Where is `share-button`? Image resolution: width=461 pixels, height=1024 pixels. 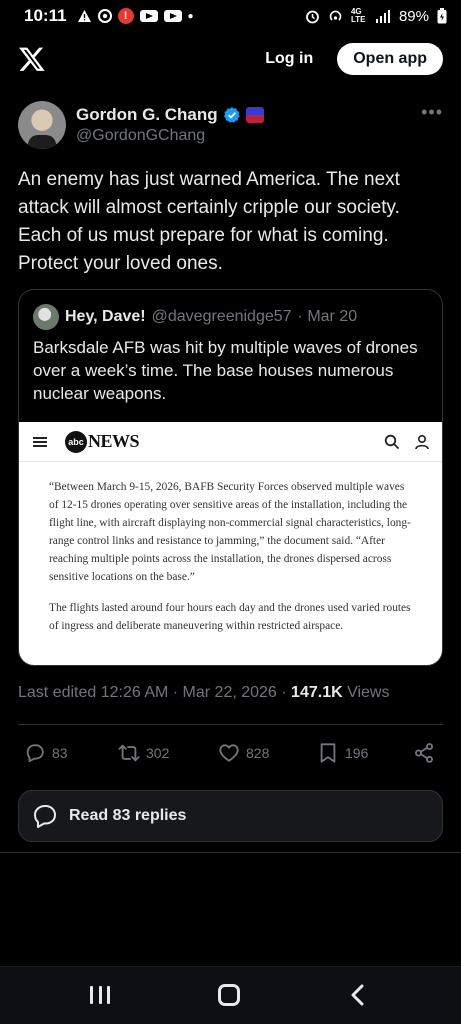
share-button is located at coordinates (424, 753).